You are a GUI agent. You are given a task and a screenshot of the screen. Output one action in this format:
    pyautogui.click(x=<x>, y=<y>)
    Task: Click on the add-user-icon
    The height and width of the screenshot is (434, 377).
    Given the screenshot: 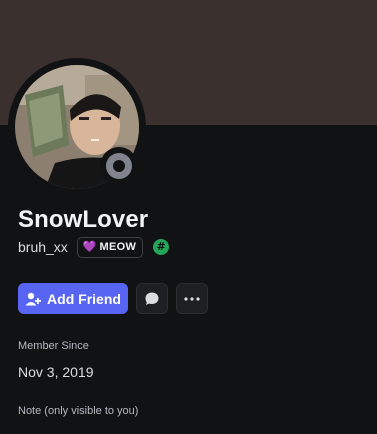 What is the action you would take?
    pyautogui.click(x=33, y=298)
    